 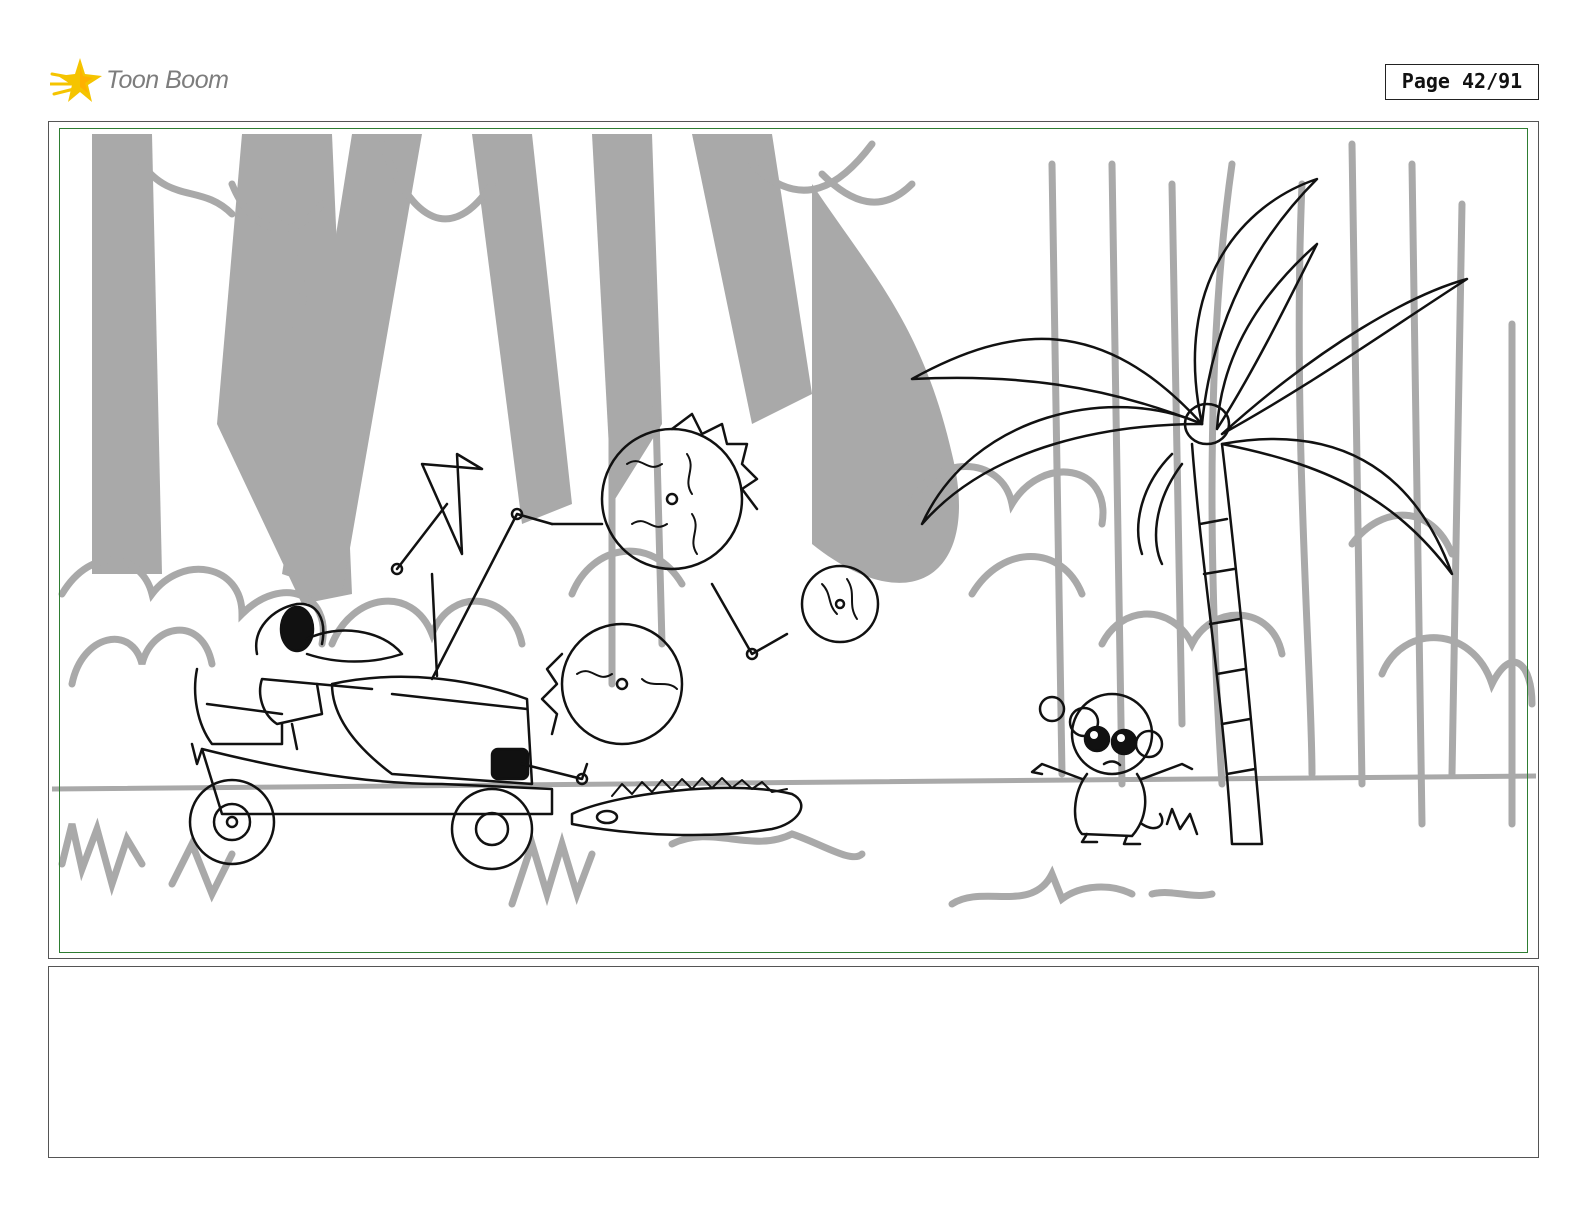 What do you see at coordinates (371, 769) in the screenshot?
I see `riding-mower` at bounding box center [371, 769].